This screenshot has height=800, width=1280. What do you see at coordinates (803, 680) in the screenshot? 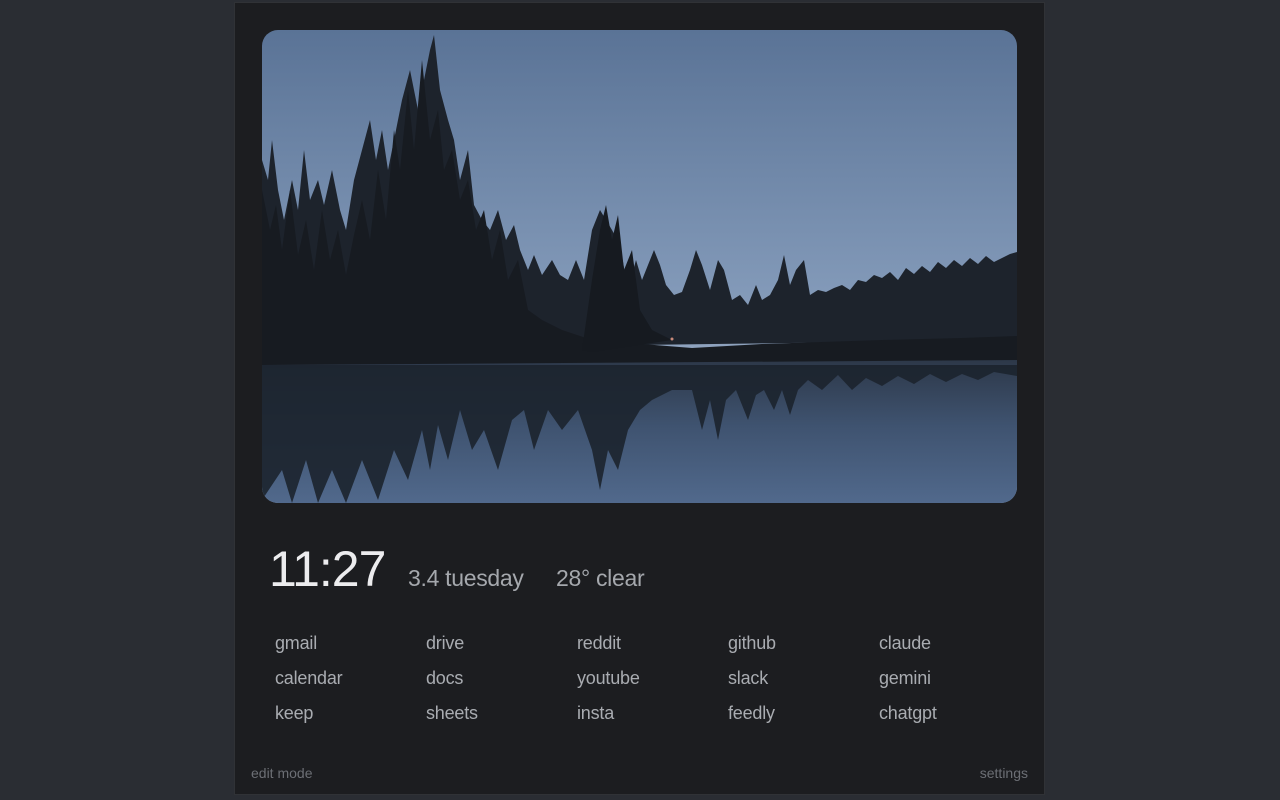
I see `link-slack: slack` at bounding box center [803, 680].